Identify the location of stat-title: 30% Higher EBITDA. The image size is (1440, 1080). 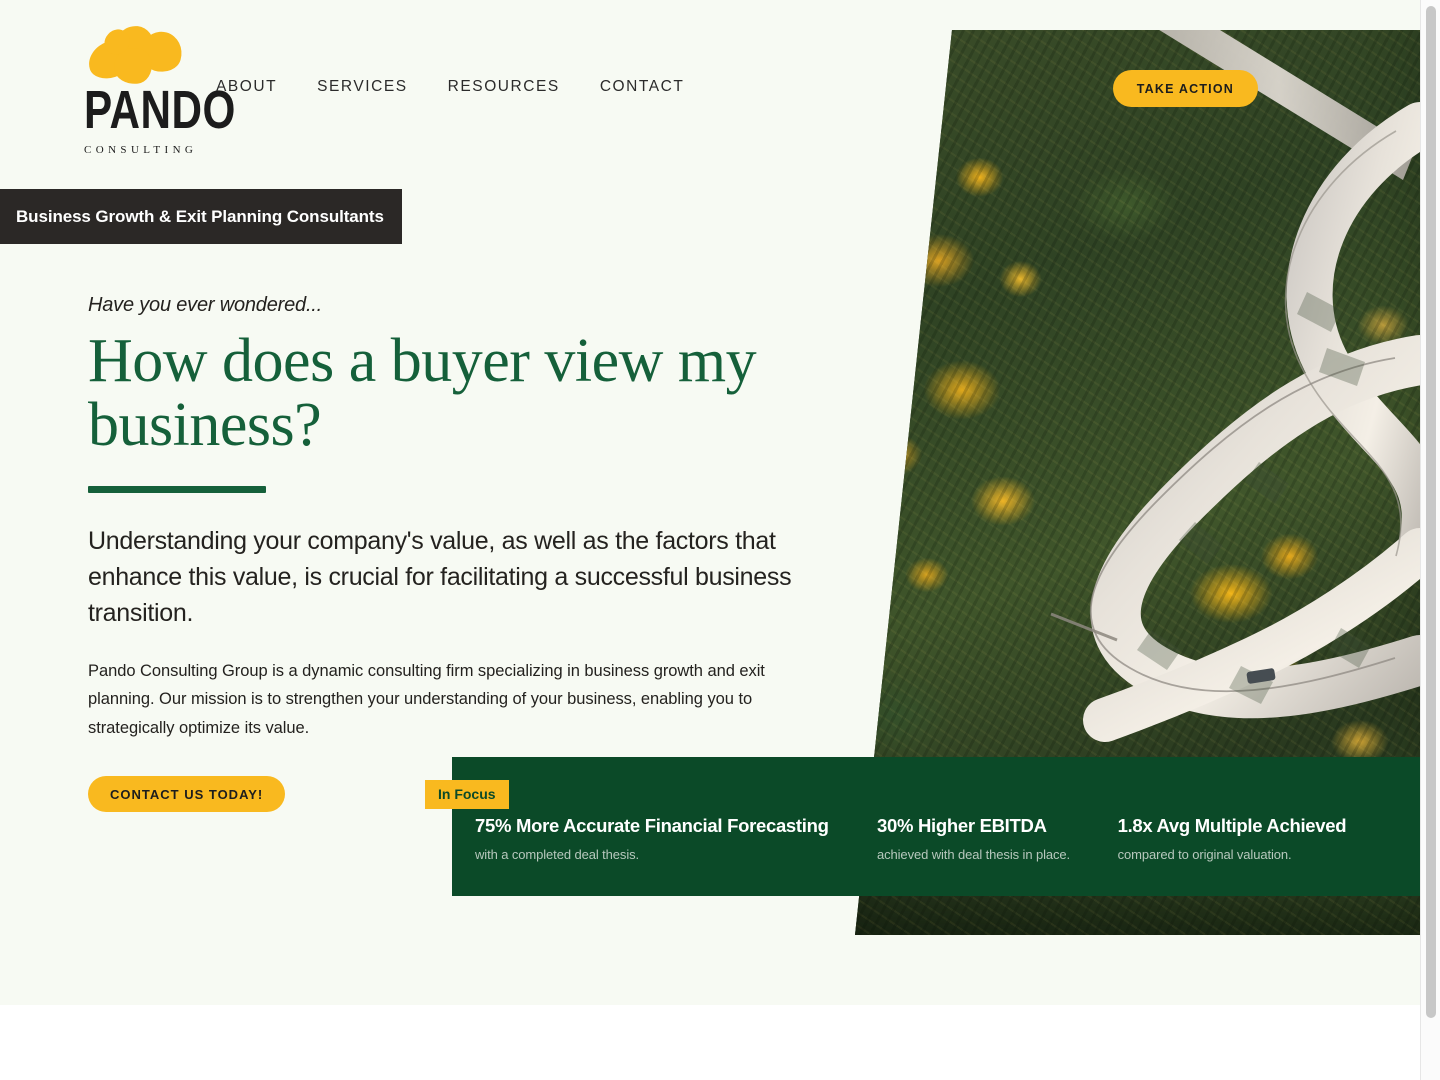
(961, 825).